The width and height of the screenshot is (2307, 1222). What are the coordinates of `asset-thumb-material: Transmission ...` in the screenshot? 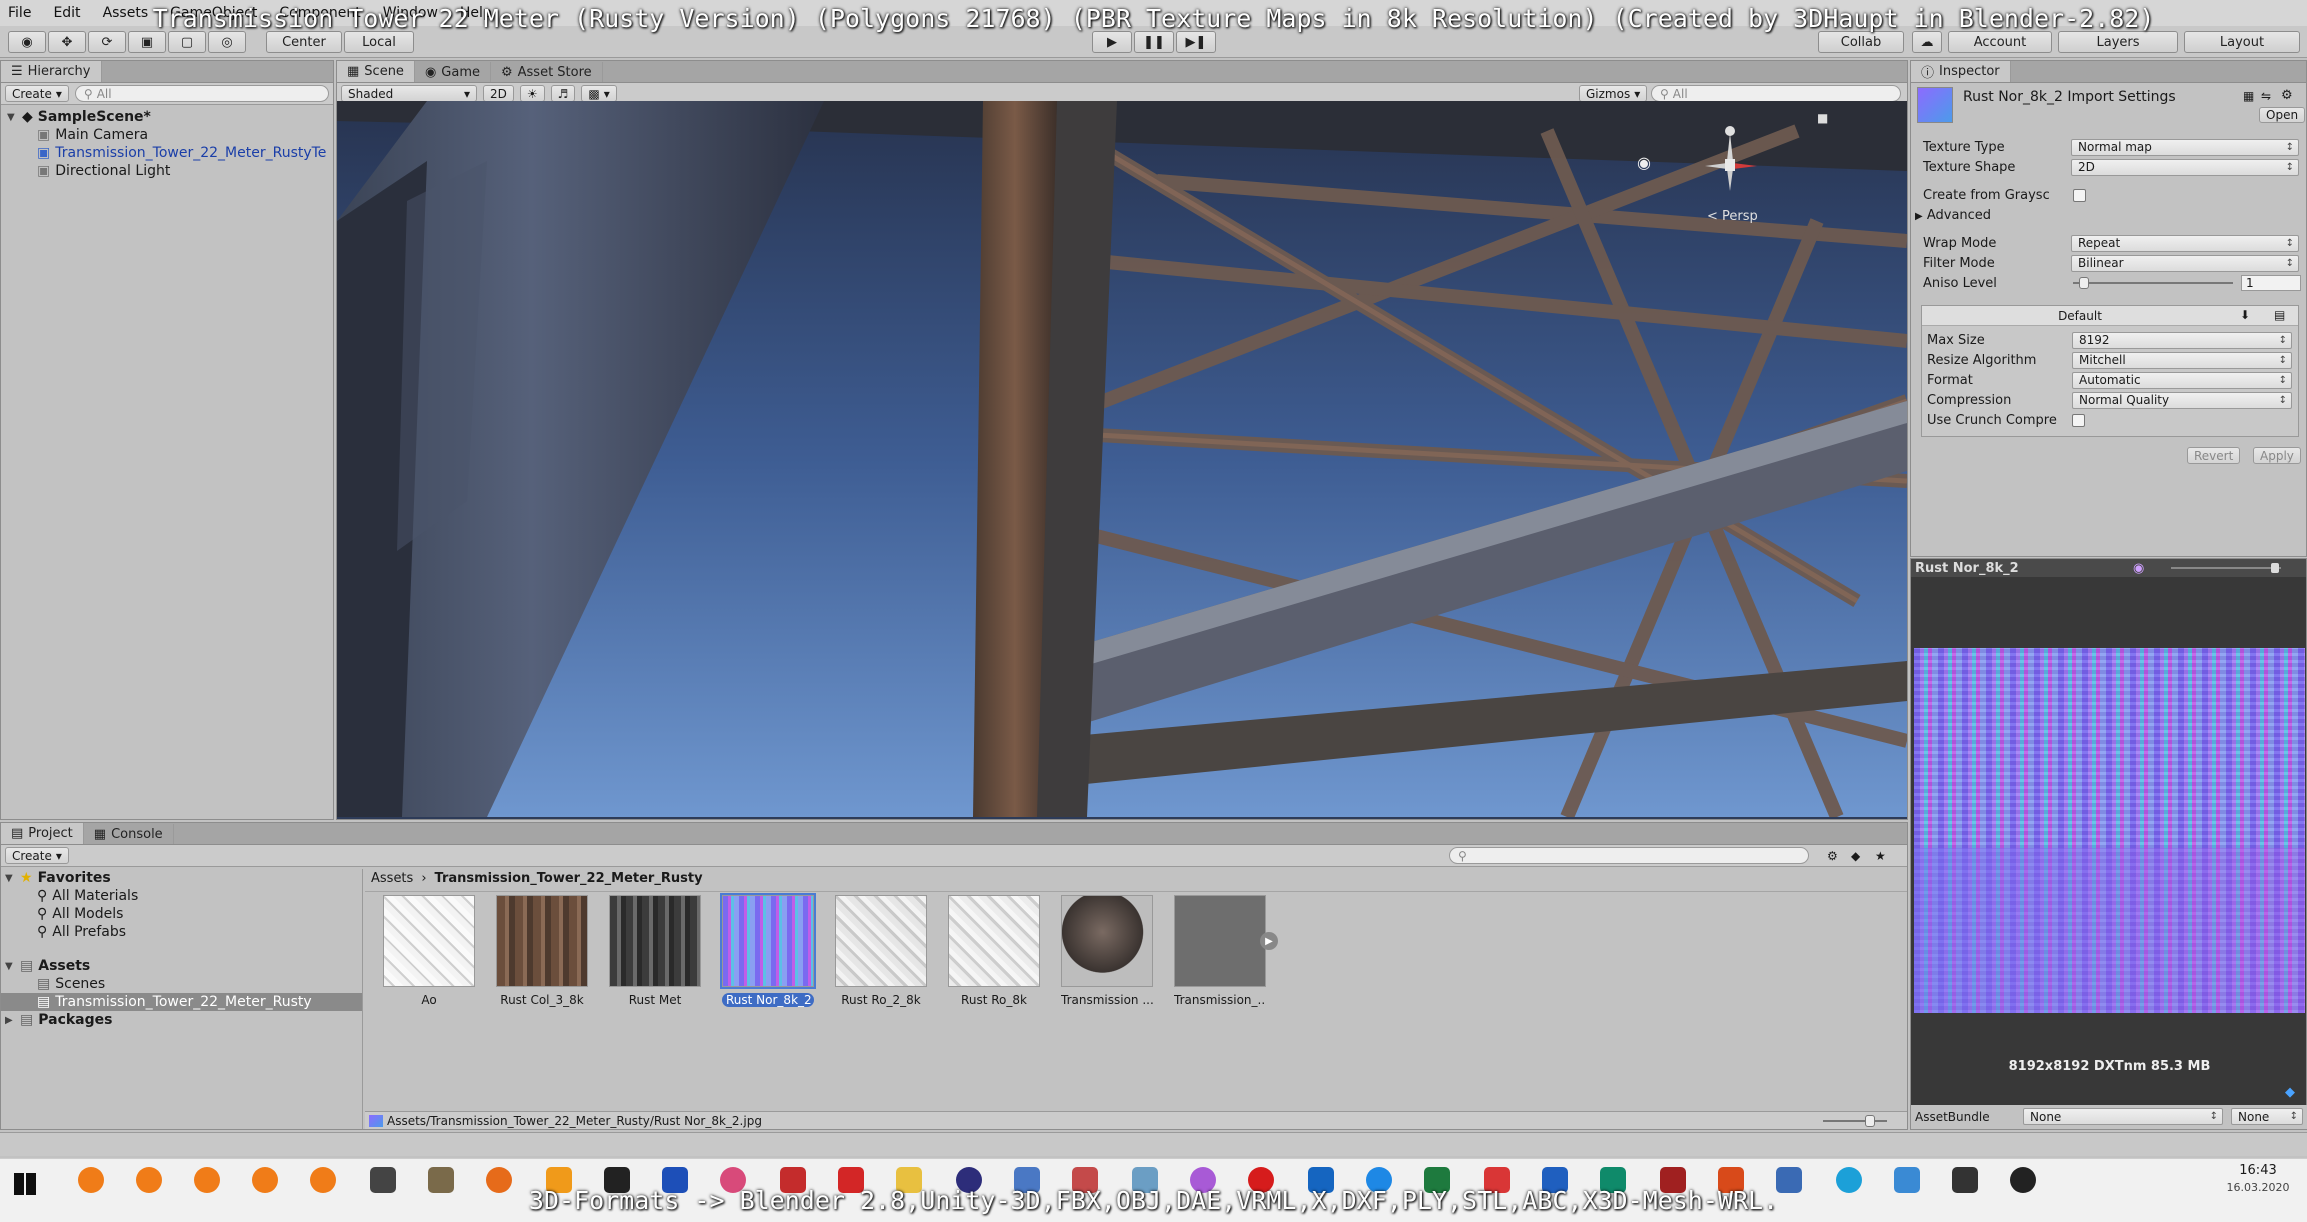 It's located at (1107, 951).